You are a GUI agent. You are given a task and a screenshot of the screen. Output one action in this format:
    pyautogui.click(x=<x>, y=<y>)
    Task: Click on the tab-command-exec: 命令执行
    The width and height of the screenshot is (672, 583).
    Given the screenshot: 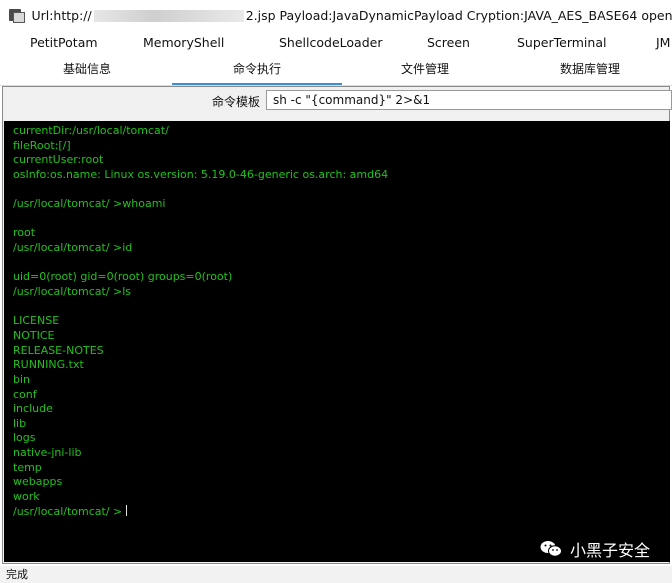 What is the action you would take?
    pyautogui.click(x=257, y=71)
    